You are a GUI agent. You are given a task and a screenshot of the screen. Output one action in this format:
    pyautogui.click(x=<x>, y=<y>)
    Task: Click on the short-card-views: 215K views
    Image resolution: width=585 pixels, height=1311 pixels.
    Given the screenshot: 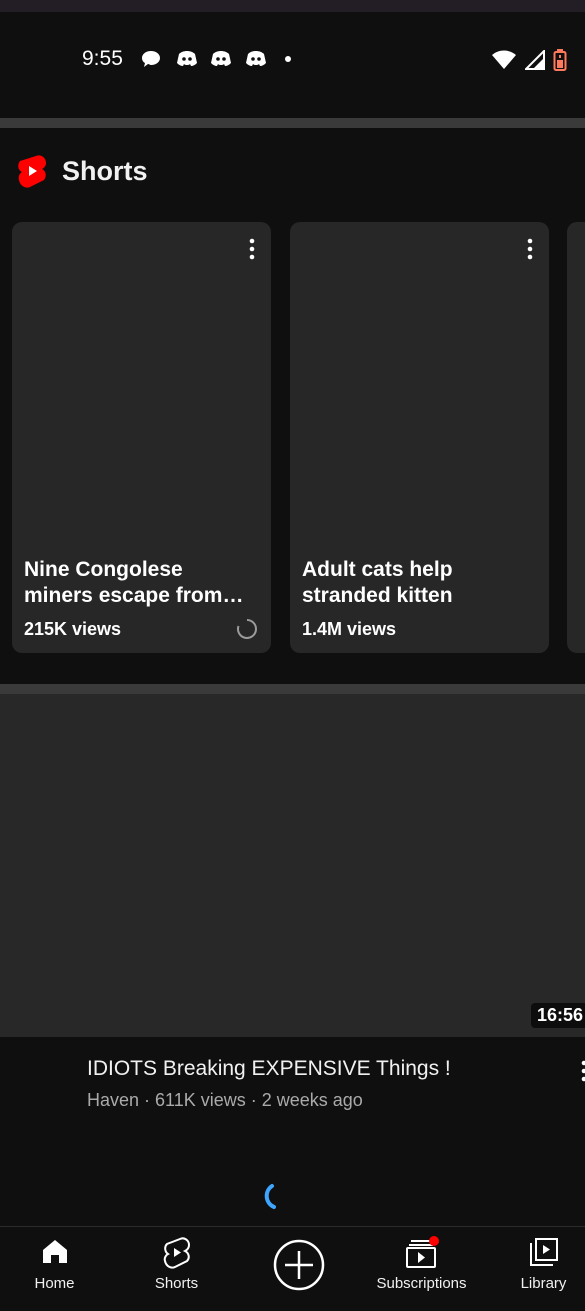 What is the action you would take?
    pyautogui.click(x=73, y=629)
    